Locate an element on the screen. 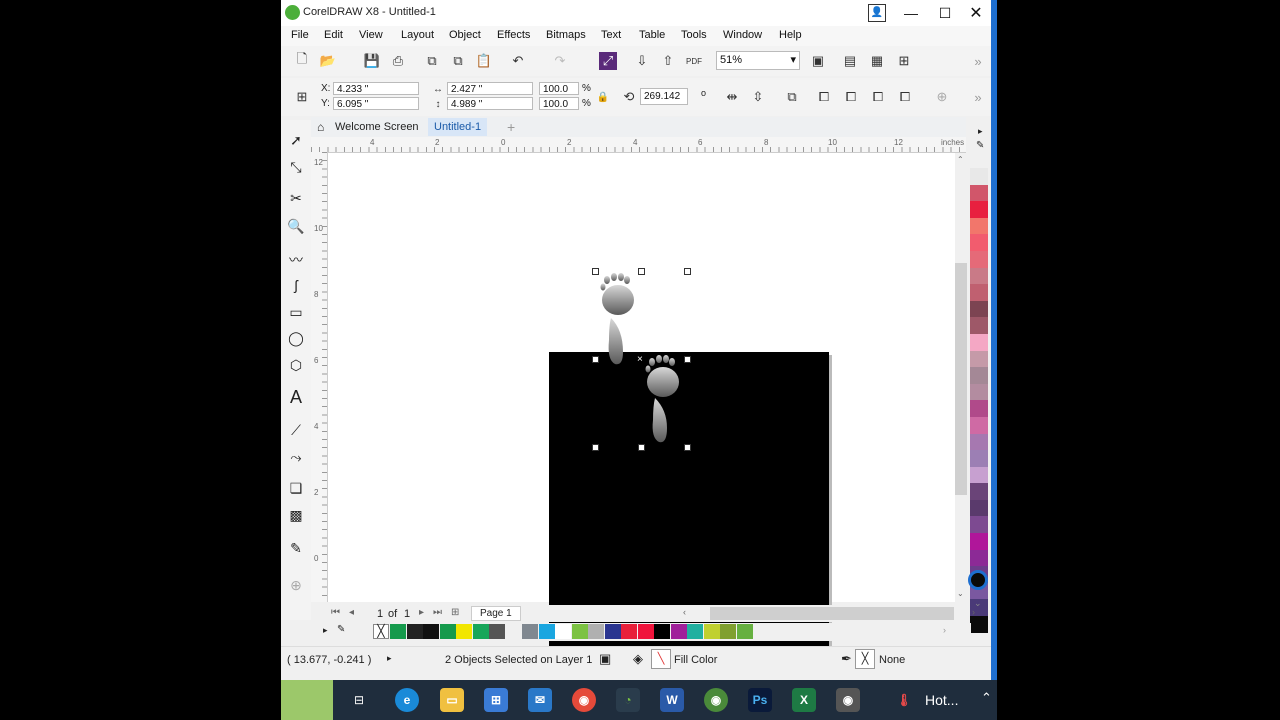 The width and height of the screenshot is (1280, 720). open-icon: 📂 is located at coordinates (328, 61).